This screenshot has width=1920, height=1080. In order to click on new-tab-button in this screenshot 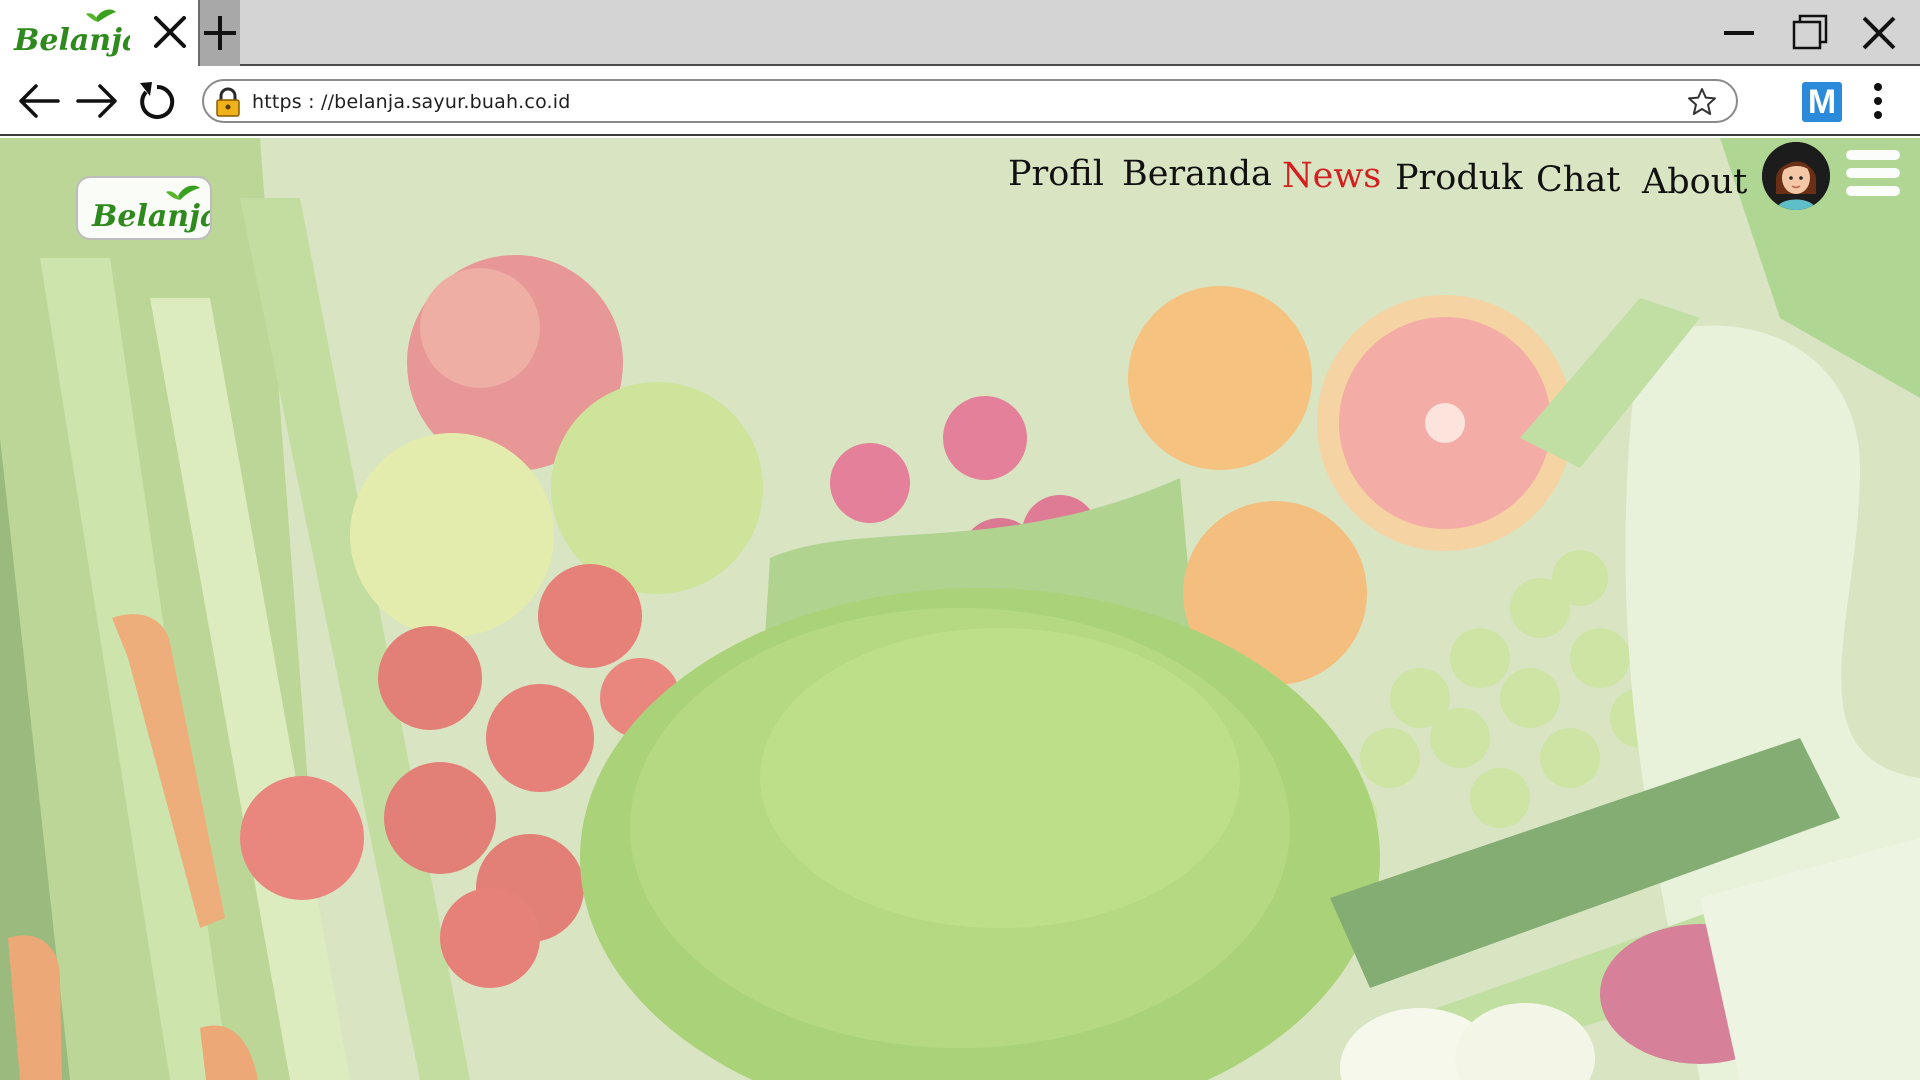, I will do `click(220, 33)`.